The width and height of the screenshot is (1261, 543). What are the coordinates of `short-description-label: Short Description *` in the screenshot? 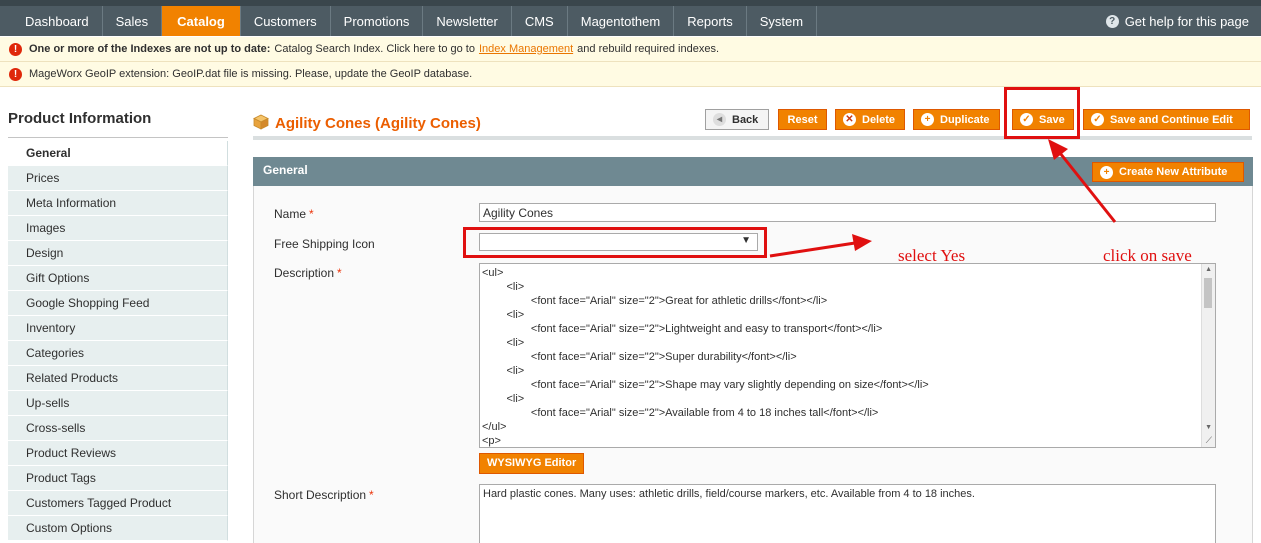 It's located at (324, 495).